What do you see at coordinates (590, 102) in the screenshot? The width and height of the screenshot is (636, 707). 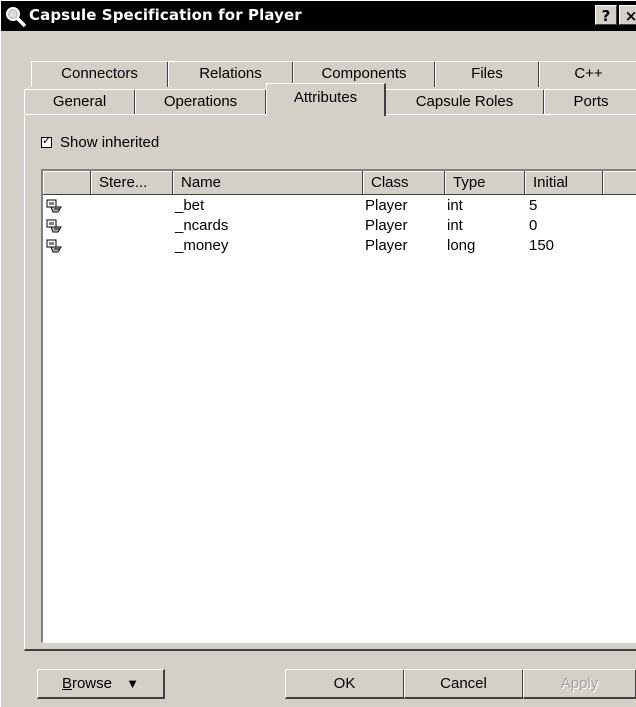 I see `tab-ports: Ports` at bounding box center [590, 102].